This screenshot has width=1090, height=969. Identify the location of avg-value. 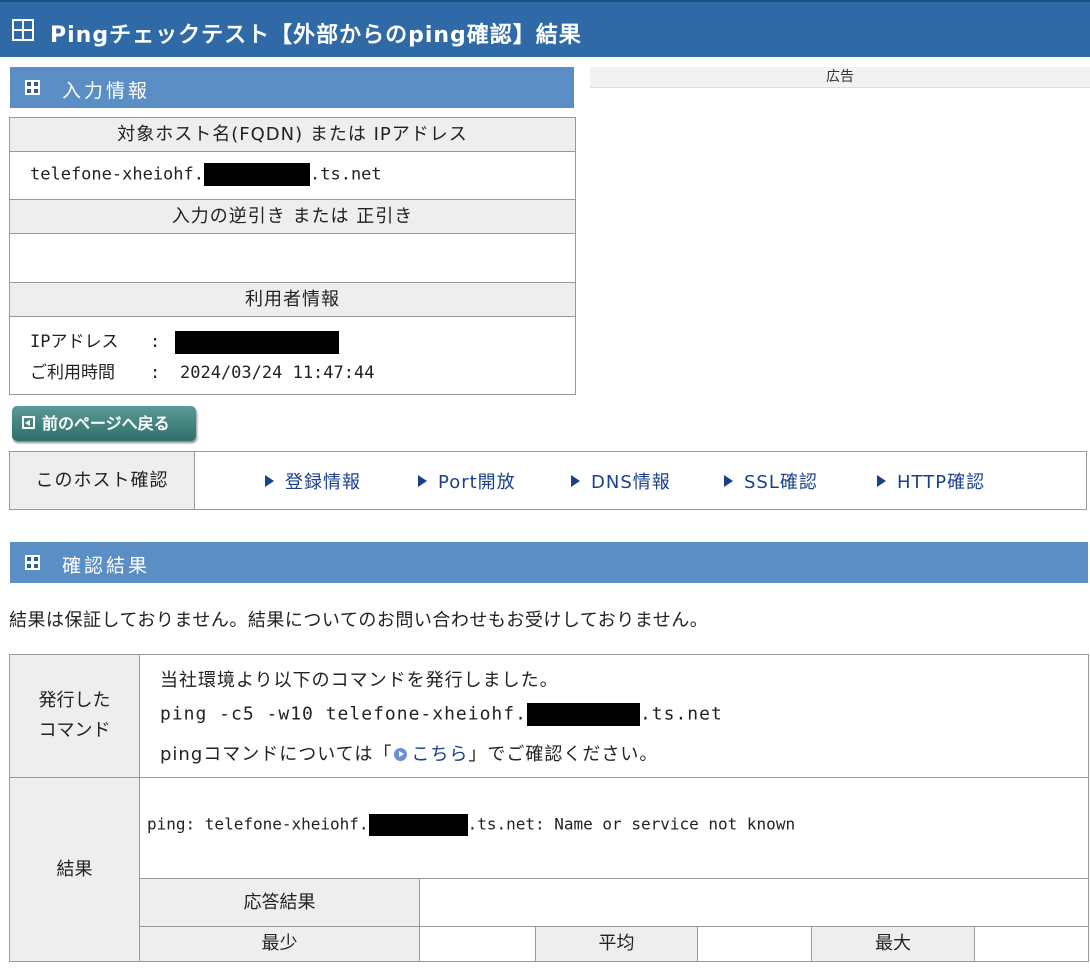
(755, 944).